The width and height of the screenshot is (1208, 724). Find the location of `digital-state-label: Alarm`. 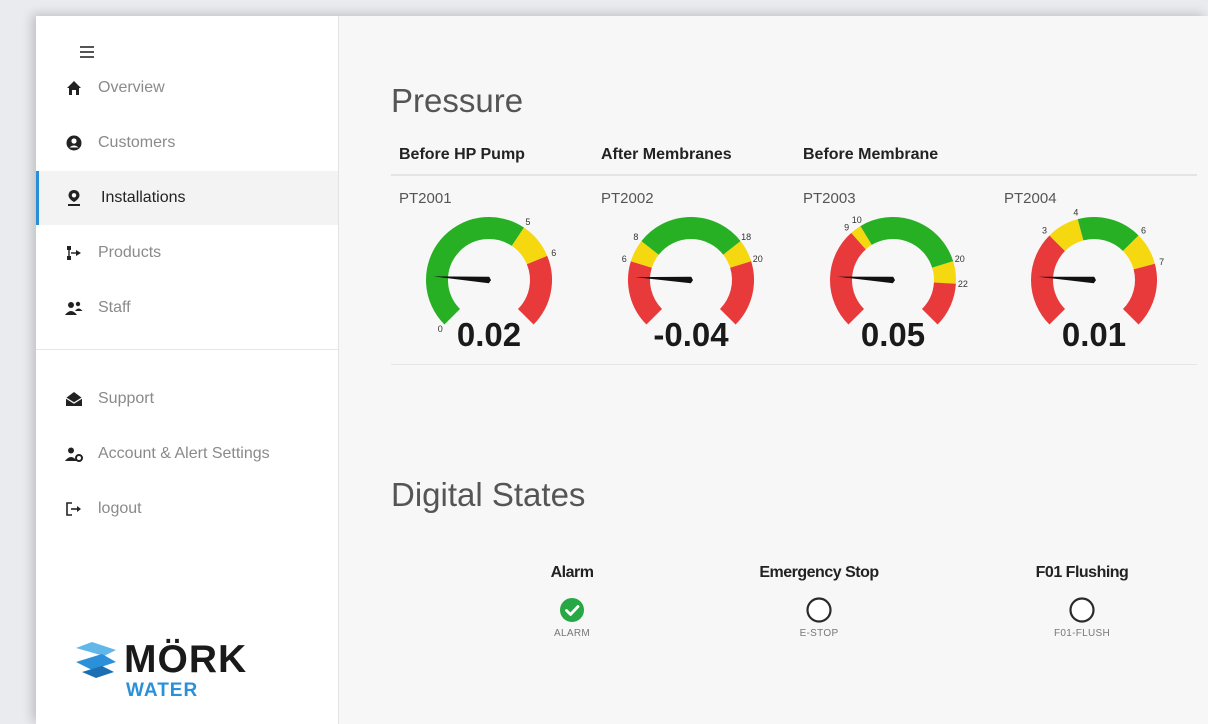

digital-state-label: Alarm is located at coordinates (572, 572).